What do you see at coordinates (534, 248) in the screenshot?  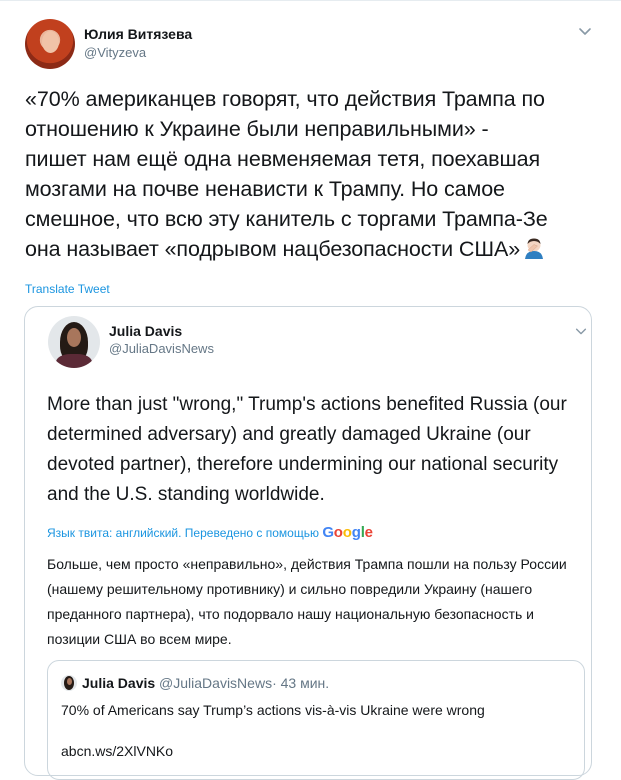 I see `man-facepalming-icon` at bounding box center [534, 248].